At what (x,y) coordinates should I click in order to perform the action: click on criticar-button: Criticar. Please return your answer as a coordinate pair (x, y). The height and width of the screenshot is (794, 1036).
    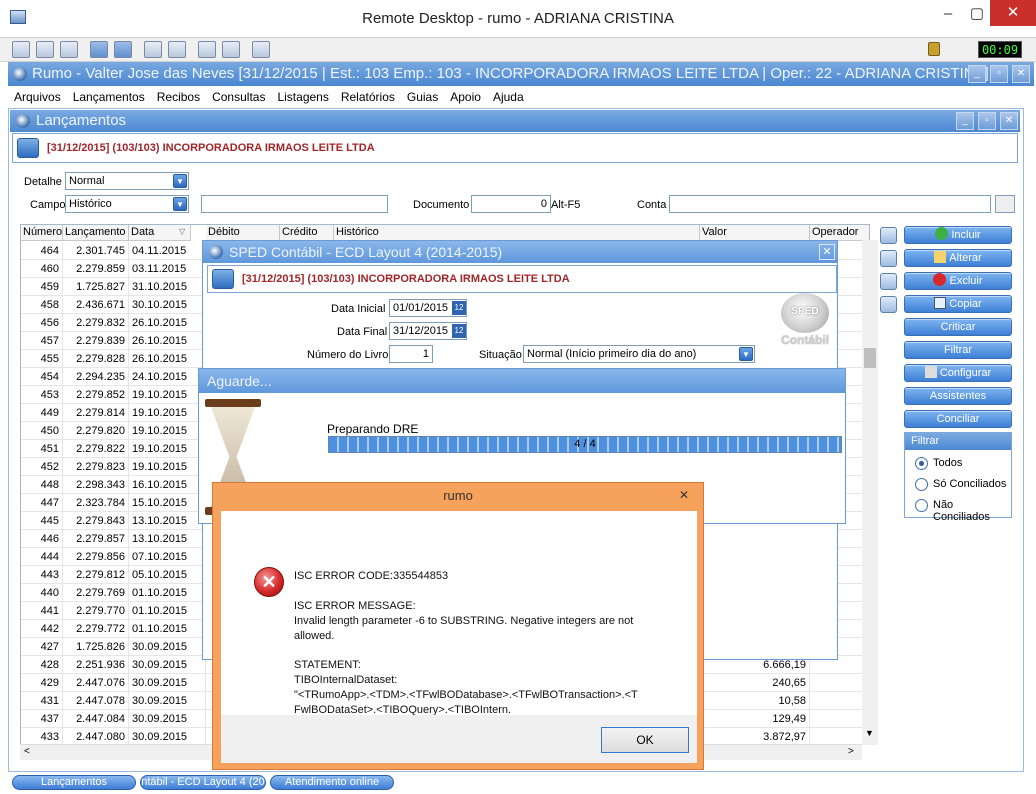
    Looking at the image, I should click on (958, 327).